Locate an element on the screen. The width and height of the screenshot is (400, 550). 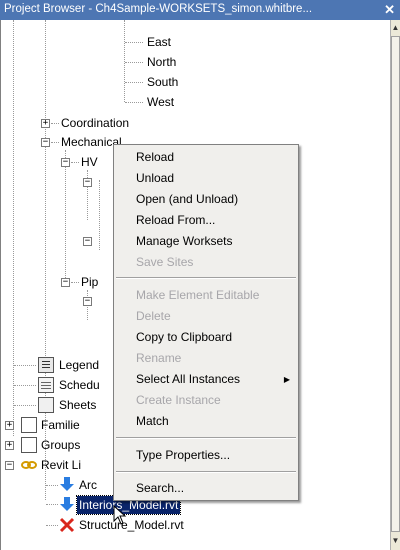
mouse-cursor-icon is located at coordinates (120, 515).